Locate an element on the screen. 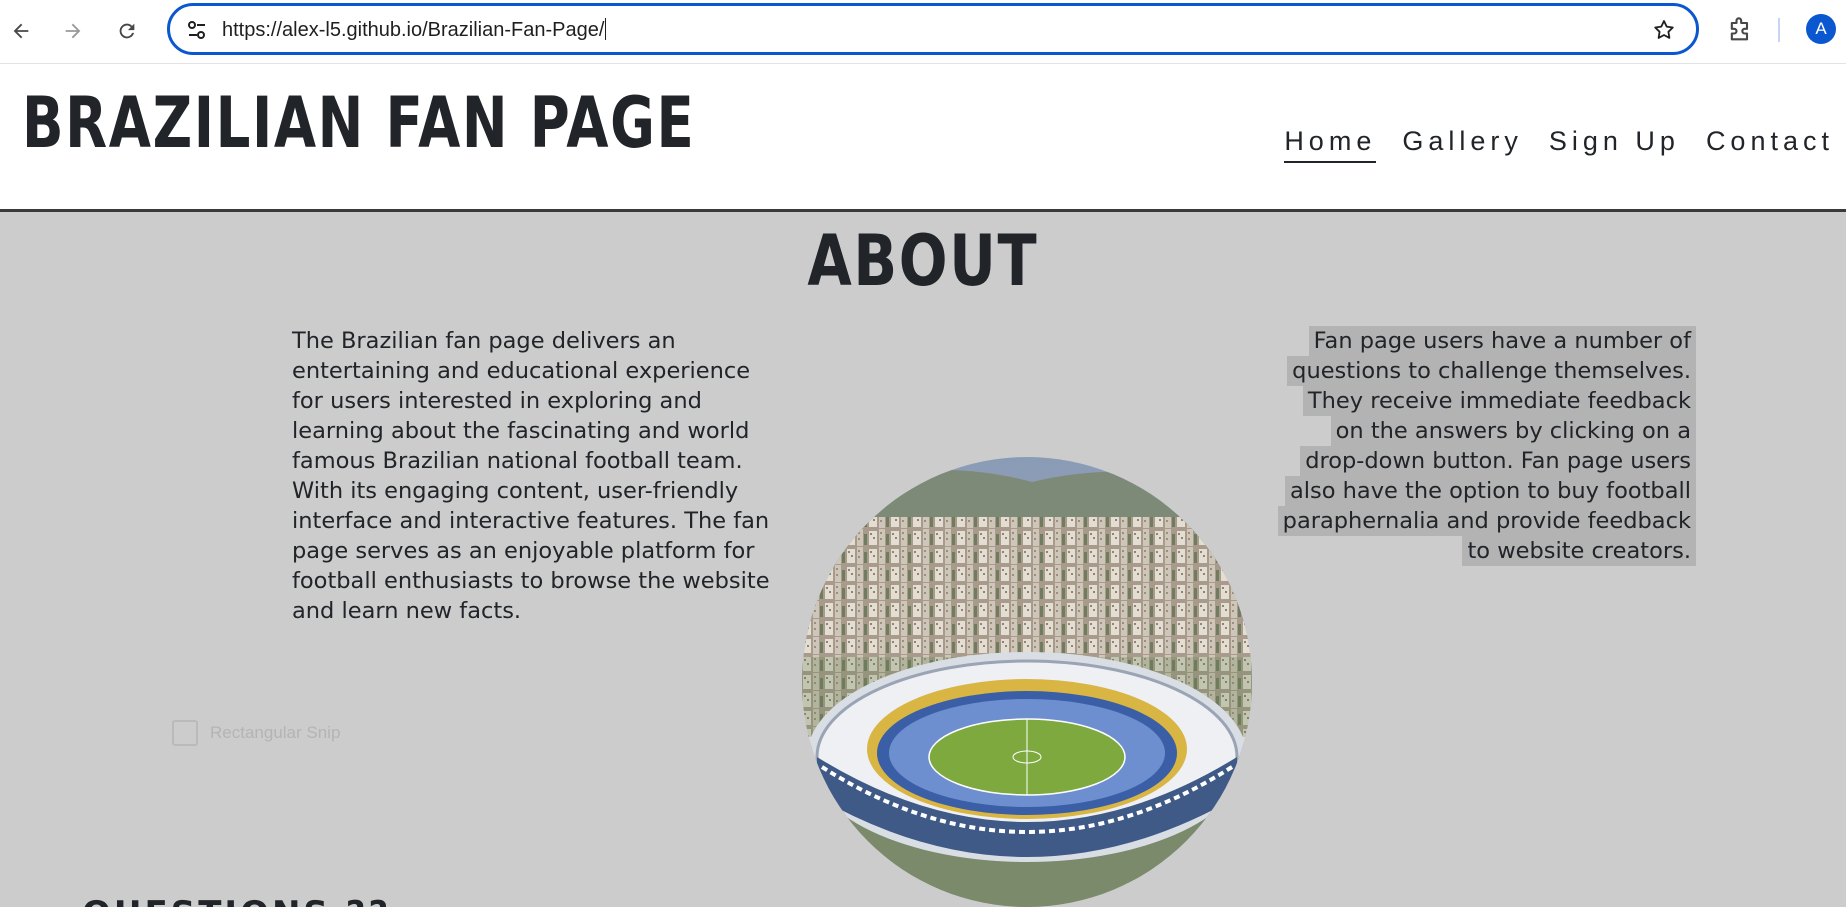 The width and height of the screenshot is (1846, 907). back-button is located at coordinates (21, 31).